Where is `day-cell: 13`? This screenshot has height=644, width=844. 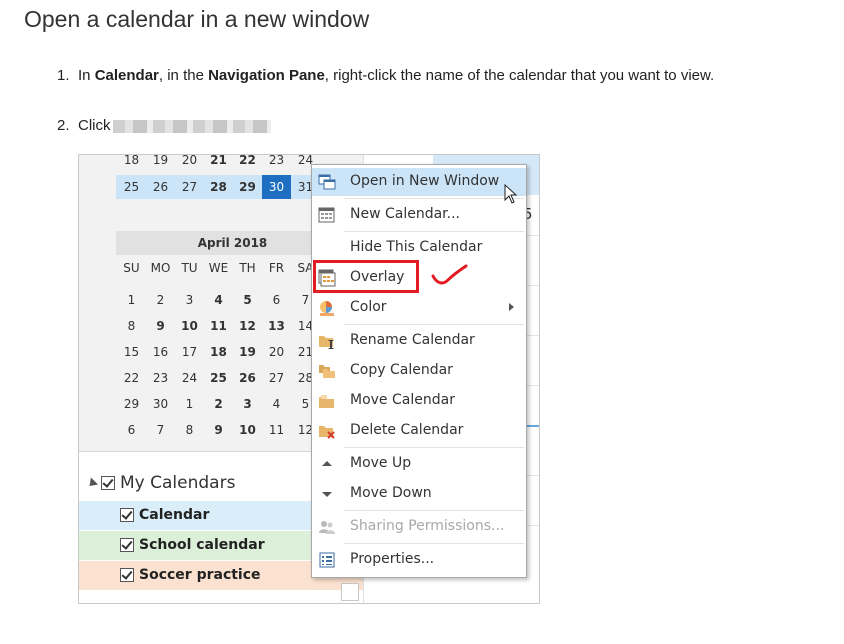 day-cell: 13 is located at coordinates (276, 326).